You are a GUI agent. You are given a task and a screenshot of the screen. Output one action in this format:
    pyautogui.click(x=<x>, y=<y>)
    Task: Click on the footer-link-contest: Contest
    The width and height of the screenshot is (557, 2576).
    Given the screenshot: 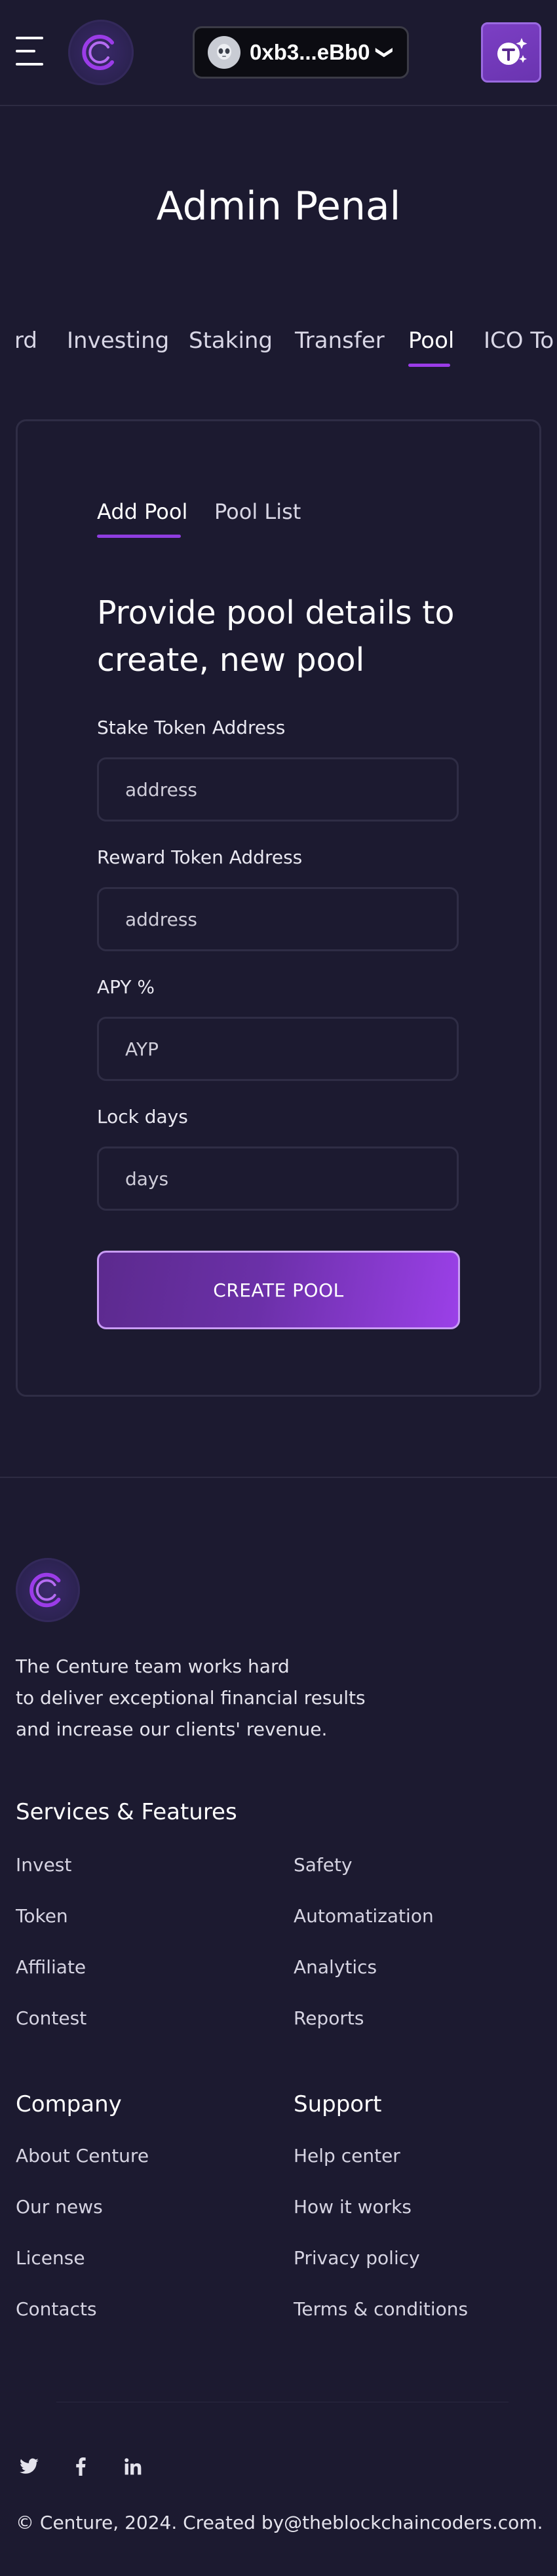 What is the action you would take?
    pyautogui.click(x=51, y=2018)
    